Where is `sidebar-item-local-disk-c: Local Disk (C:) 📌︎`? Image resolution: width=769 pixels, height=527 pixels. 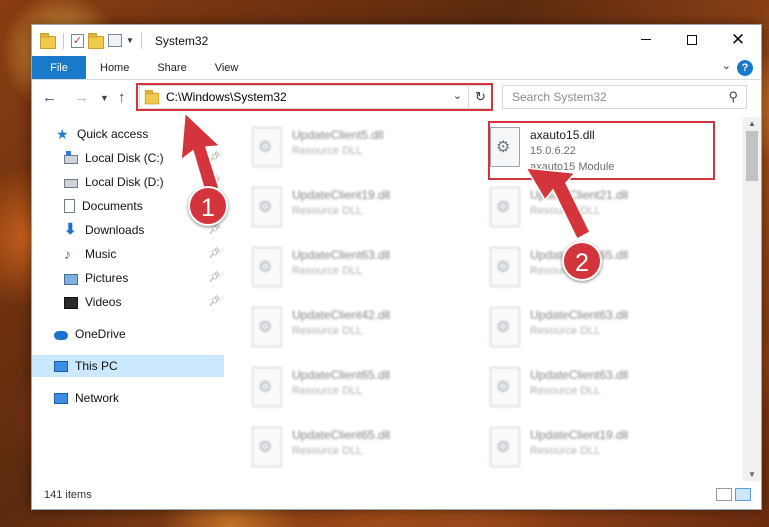
sidebar-item-local-disk-c: Local Disk (C:) 📌︎ is located at coordinates (128, 158).